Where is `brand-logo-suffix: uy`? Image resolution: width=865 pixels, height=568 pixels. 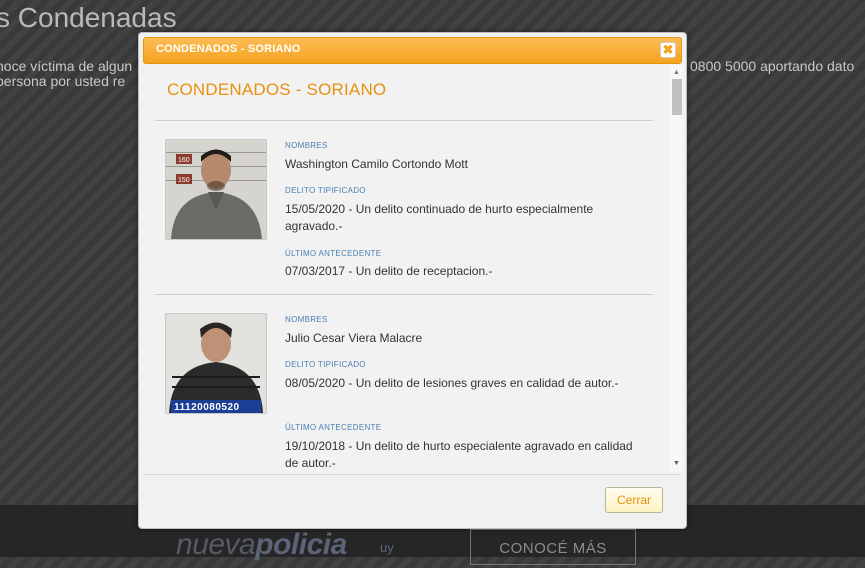 brand-logo-suffix: uy is located at coordinates (387, 547).